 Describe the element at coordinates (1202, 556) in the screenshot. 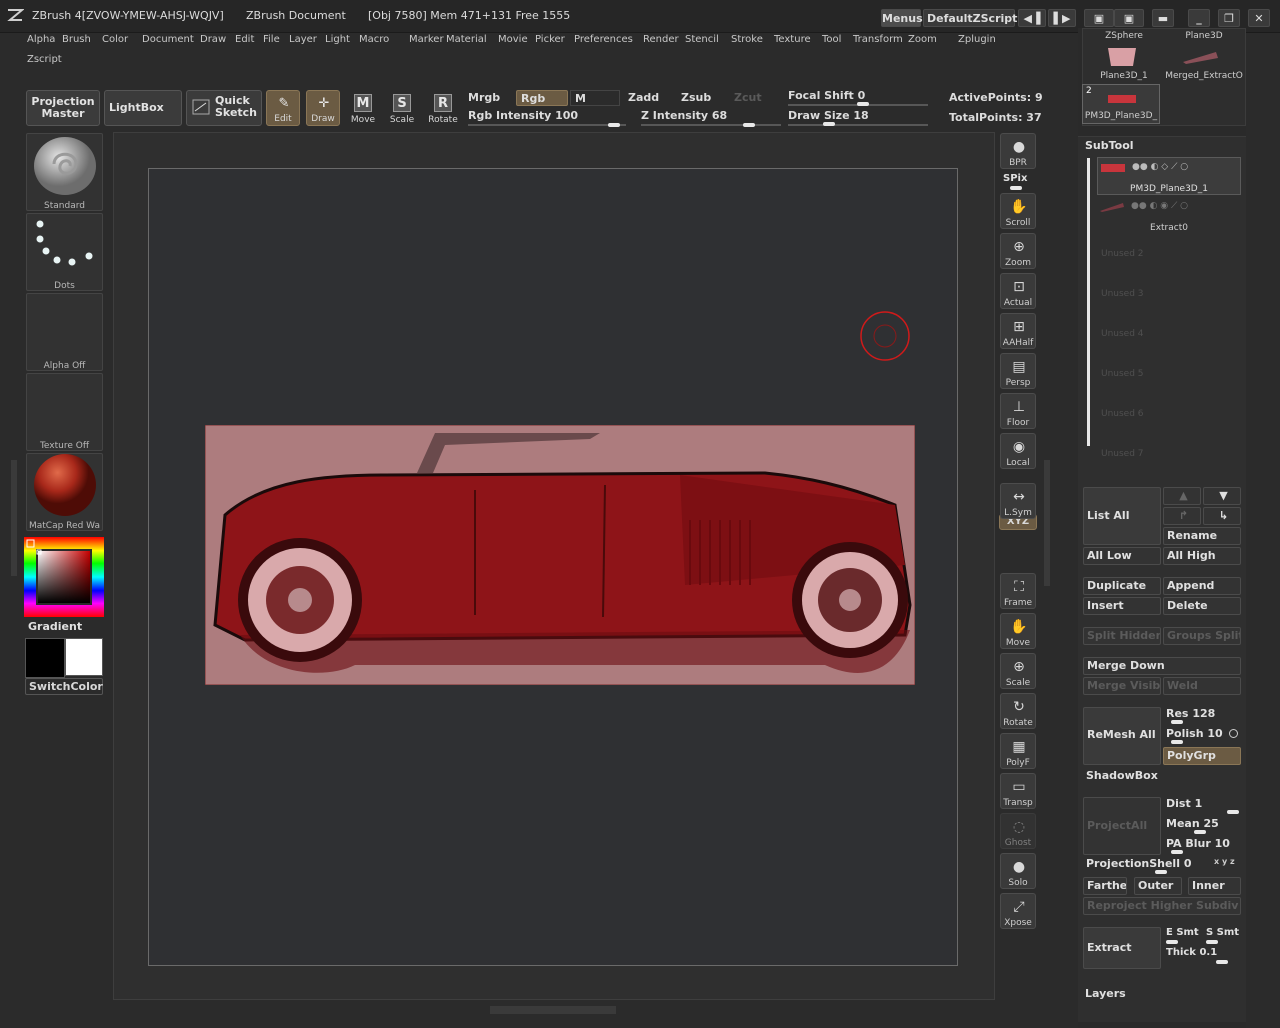

I see `all-high-button: All High` at that location.